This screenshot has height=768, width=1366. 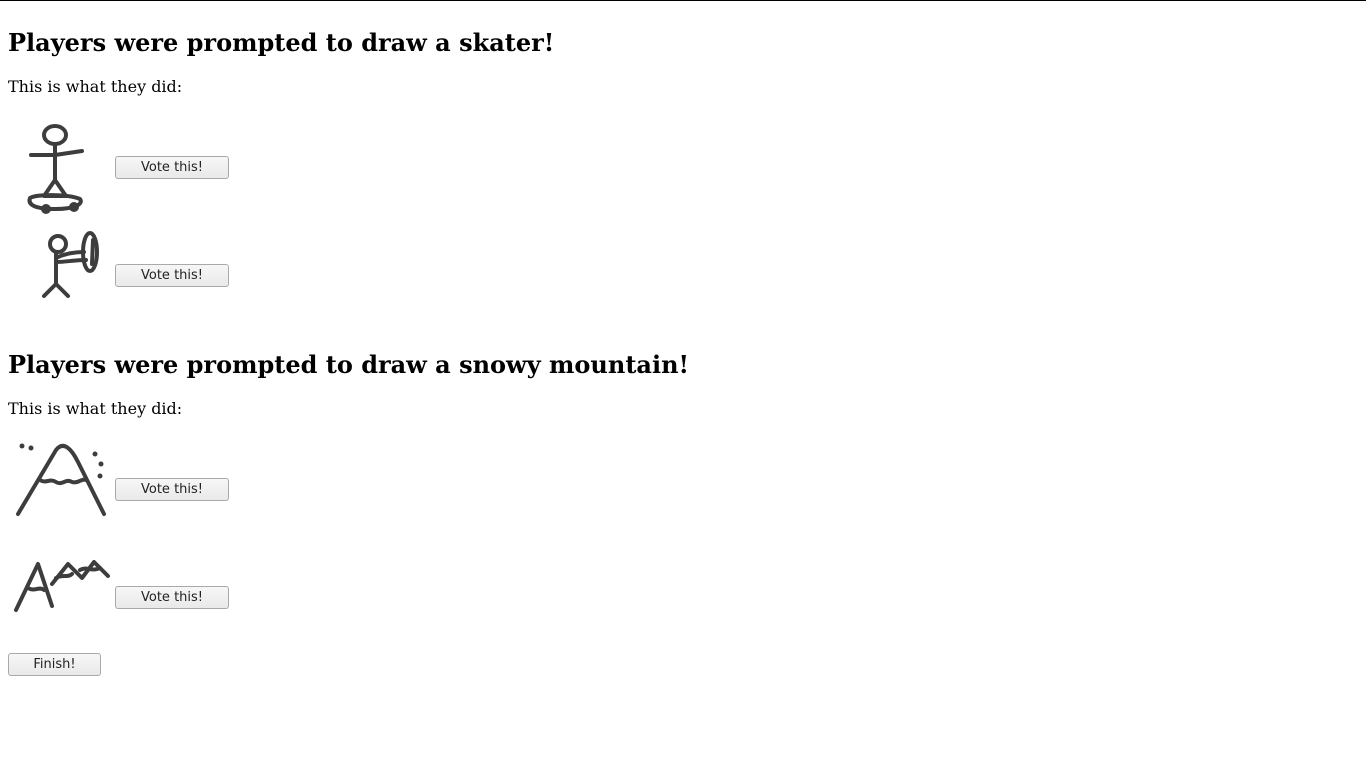 I want to click on vote-button-mountain-2: Vote this!, so click(x=172, y=597).